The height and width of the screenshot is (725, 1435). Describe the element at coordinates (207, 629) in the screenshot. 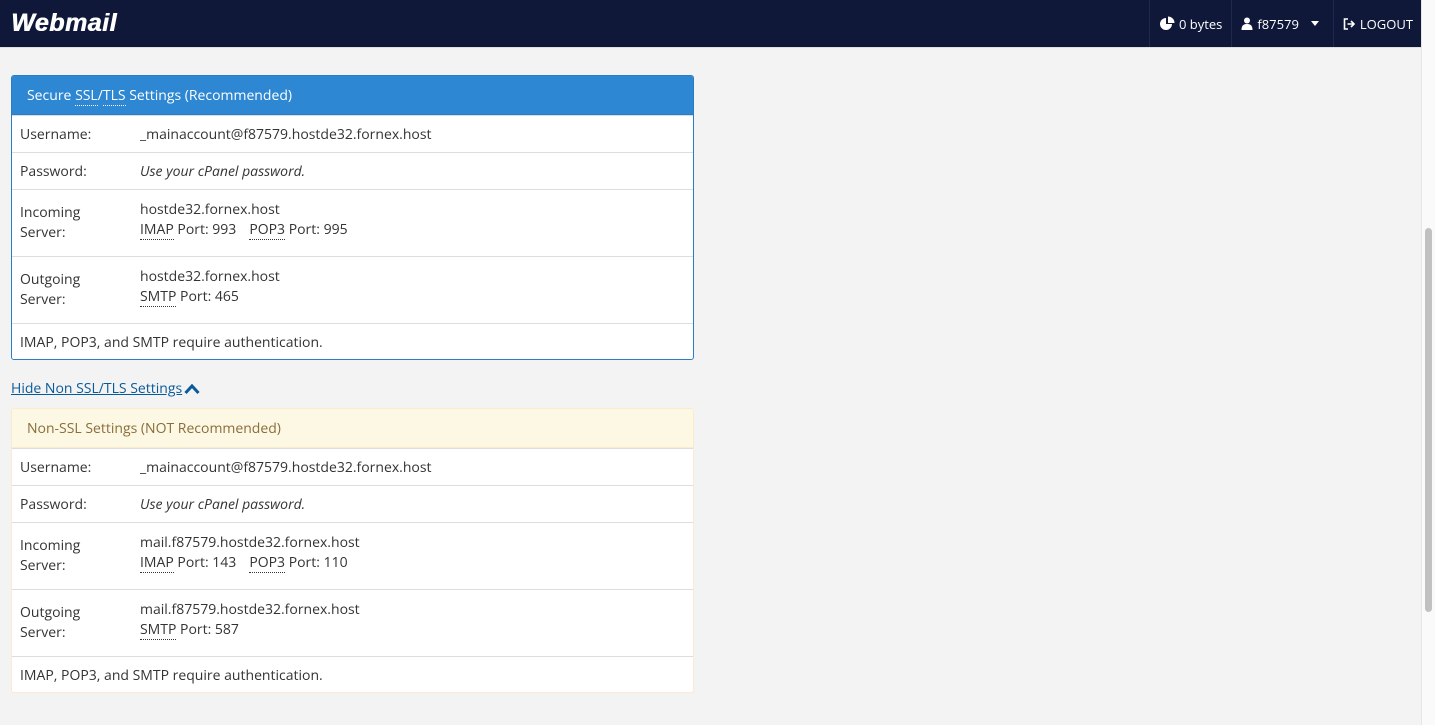

I see `smtp-port: Port: 587` at that location.